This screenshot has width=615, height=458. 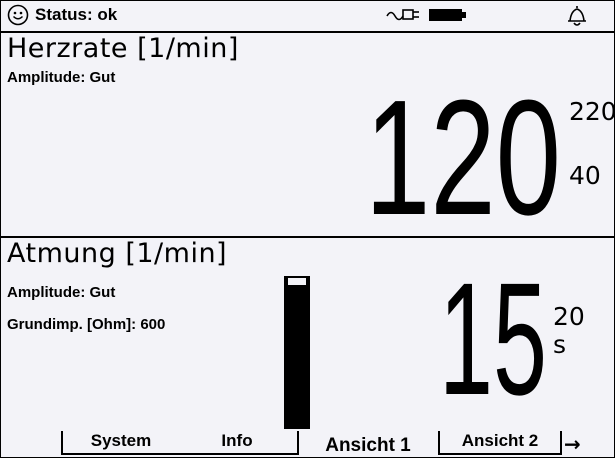 I want to click on status-bar: Status: ok, so click(x=307, y=17).